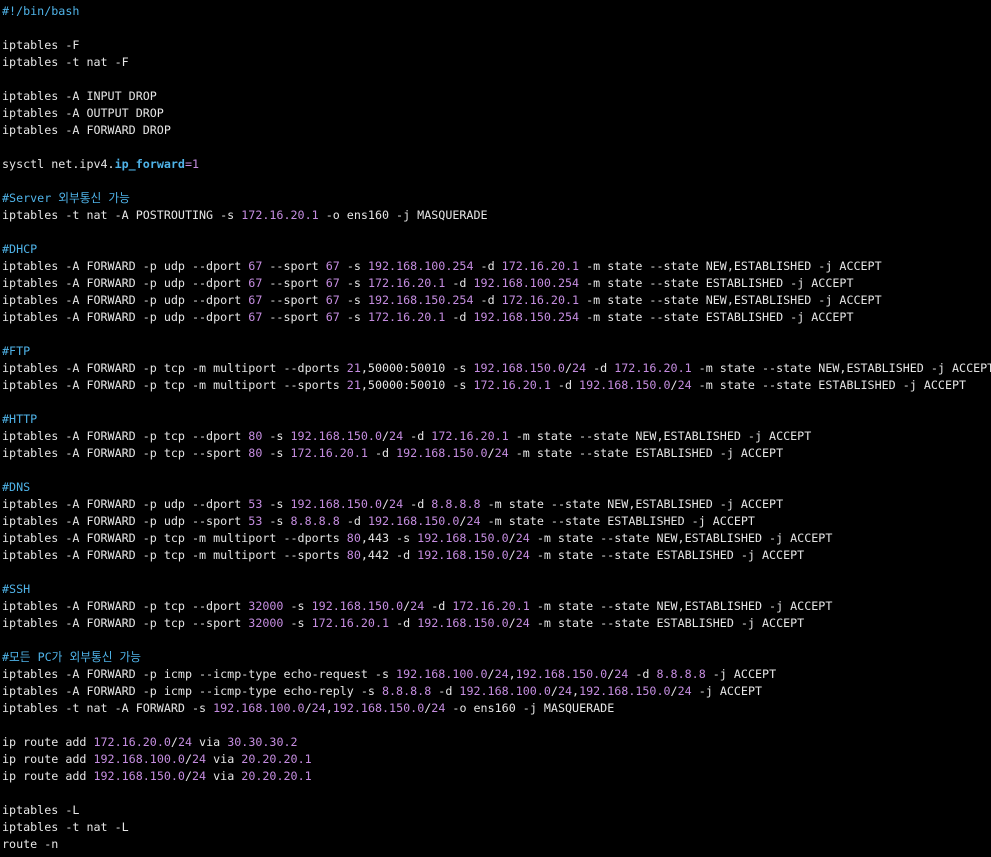 This screenshot has height=857, width=991. Describe the element at coordinates (505, 691) in the screenshot. I see `code-number: 192.168.100.0` at that location.